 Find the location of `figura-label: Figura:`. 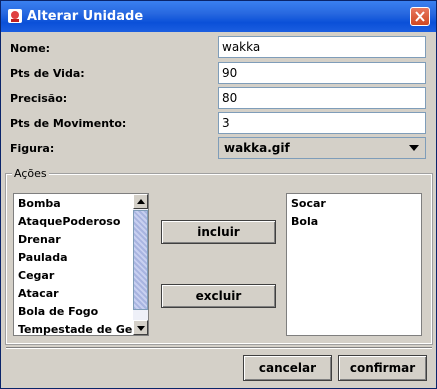

figura-label: Figura: is located at coordinates (32, 148).